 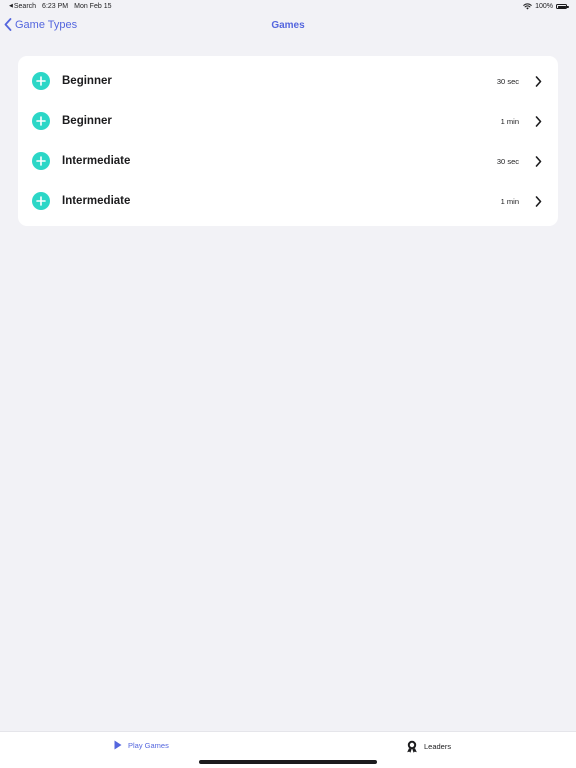 I want to click on tab-leaders: Leaders, so click(x=428, y=746).